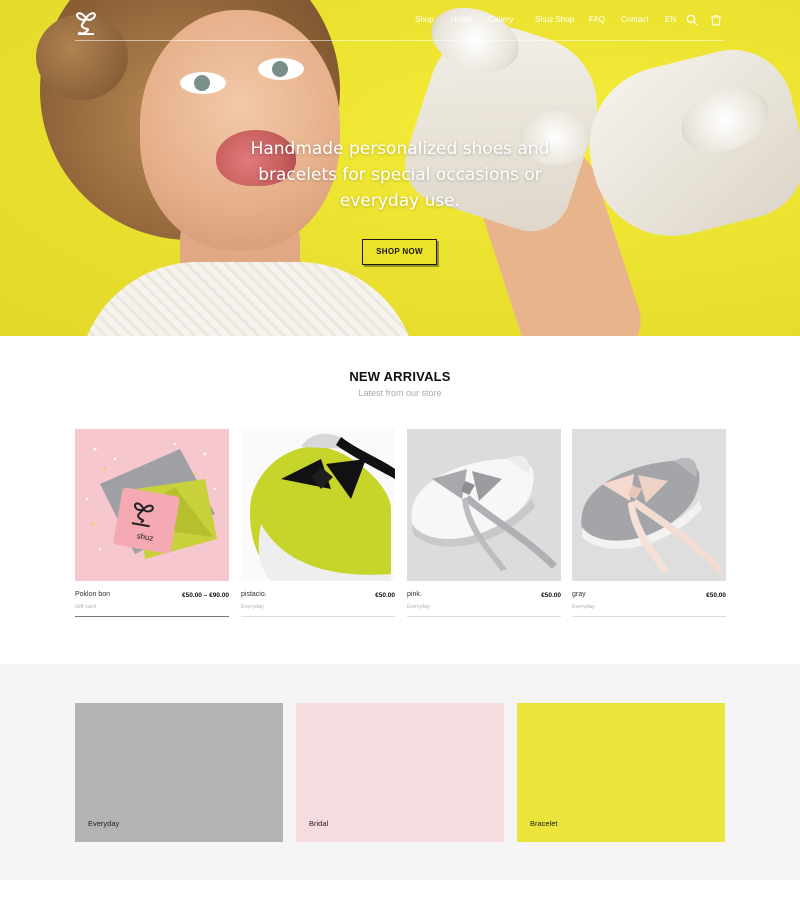  I want to click on search-icon, so click(692, 20).